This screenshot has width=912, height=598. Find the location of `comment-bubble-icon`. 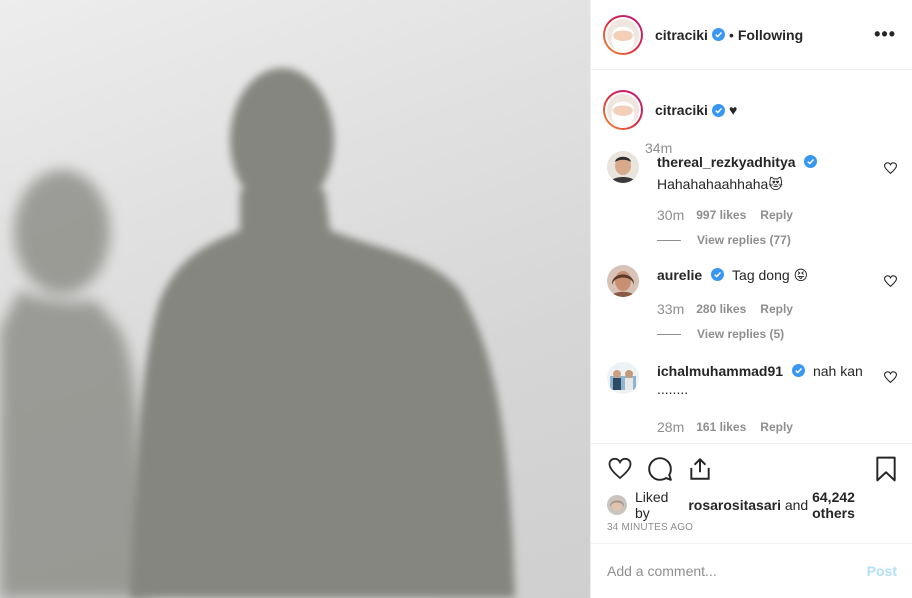

comment-bubble-icon is located at coordinates (660, 469).